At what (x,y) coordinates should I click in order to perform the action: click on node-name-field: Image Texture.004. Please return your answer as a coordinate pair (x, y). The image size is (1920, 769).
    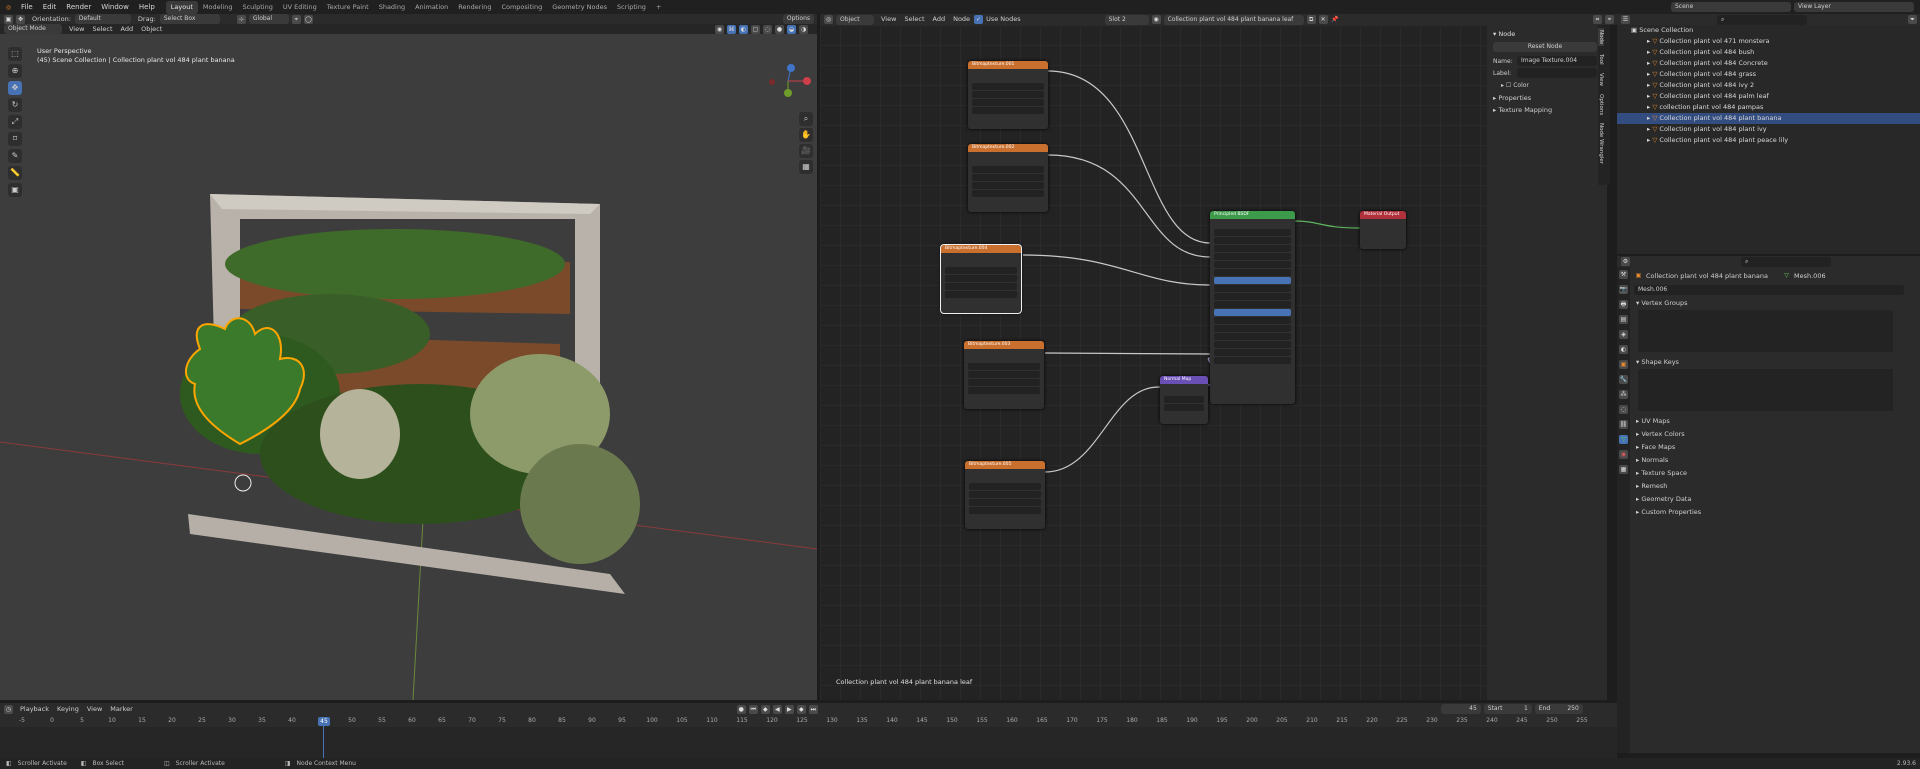
    Looking at the image, I should click on (1557, 61).